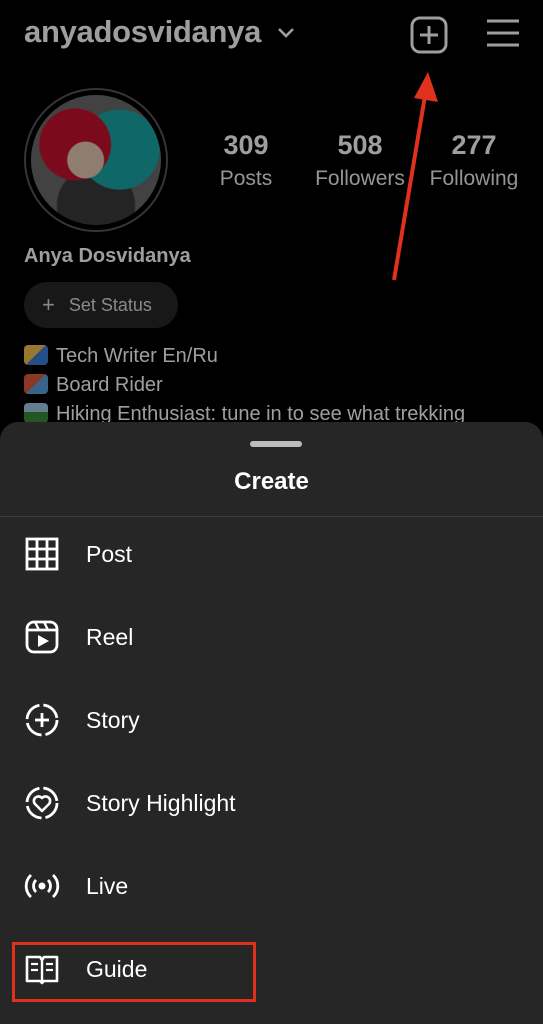 This screenshot has height=1024, width=543. Describe the element at coordinates (110, 304) in the screenshot. I see `set-status-label: Set Status` at that location.